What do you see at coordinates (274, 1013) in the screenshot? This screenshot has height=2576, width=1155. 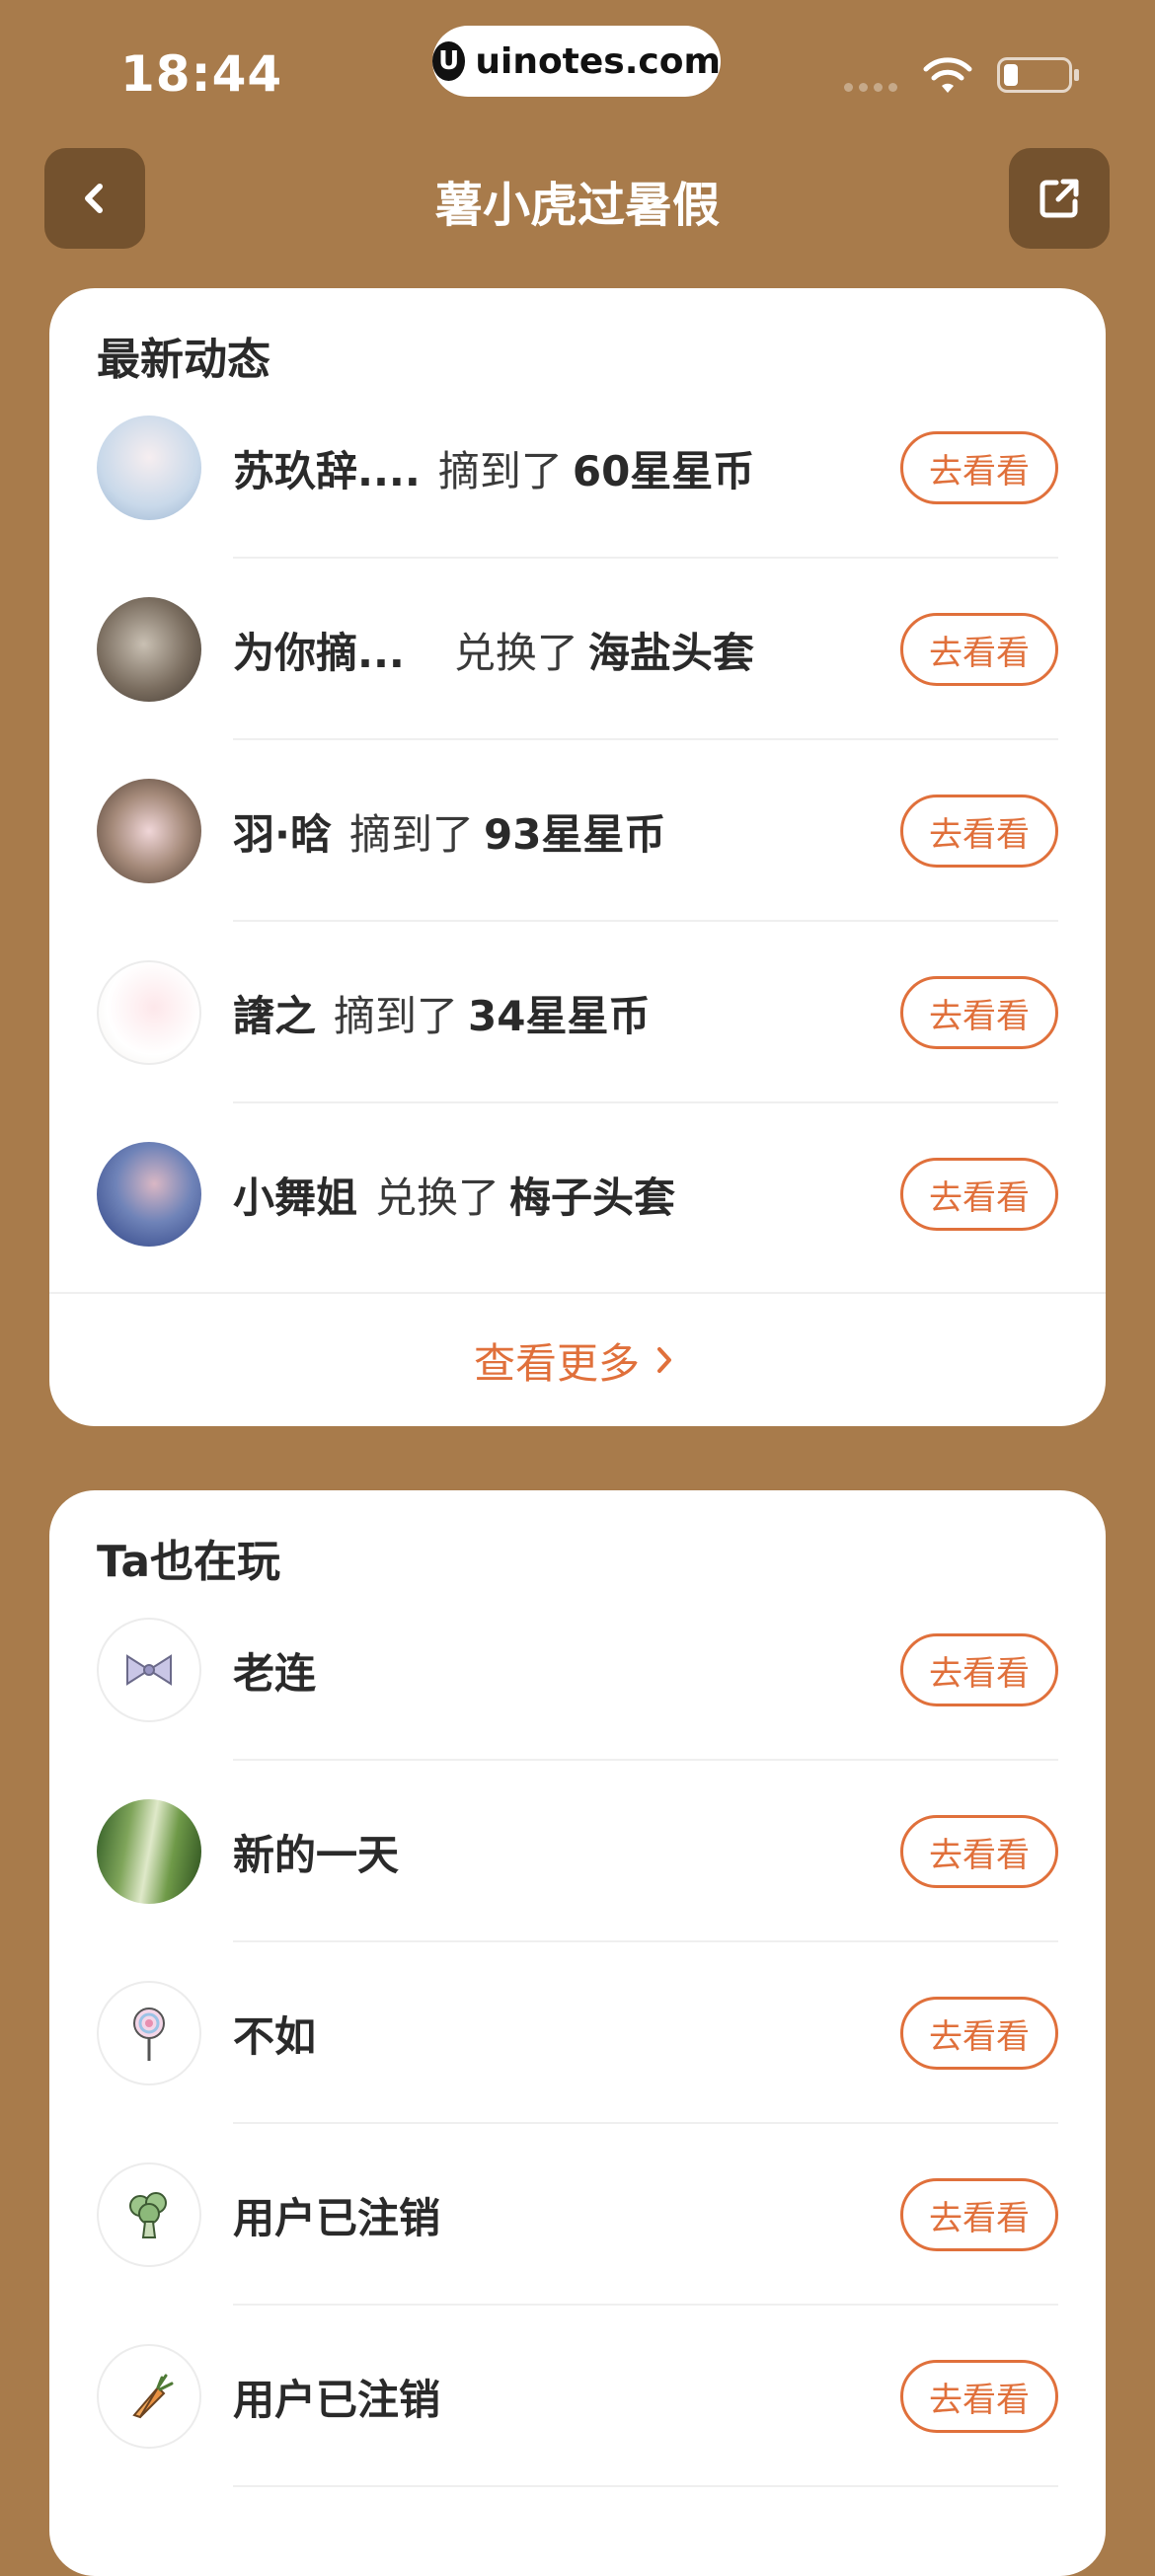 I see `user-name: 譇之` at bounding box center [274, 1013].